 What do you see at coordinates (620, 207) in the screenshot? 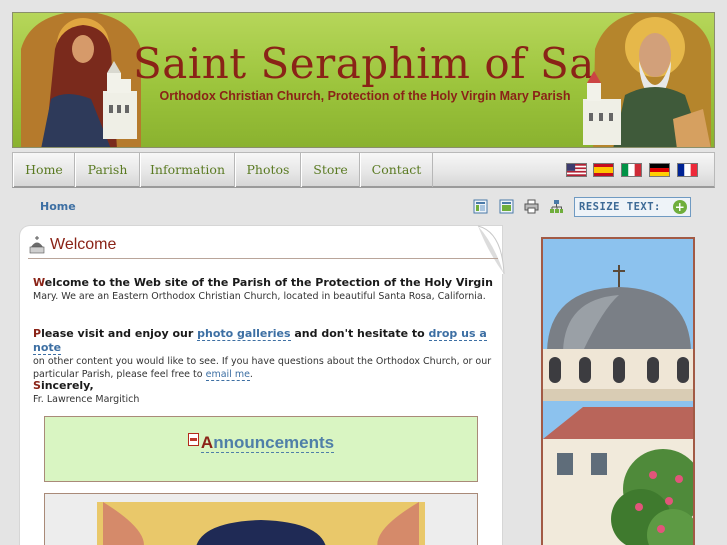
I see `resize-text-label: RESIZE TEXT:` at bounding box center [620, 207].